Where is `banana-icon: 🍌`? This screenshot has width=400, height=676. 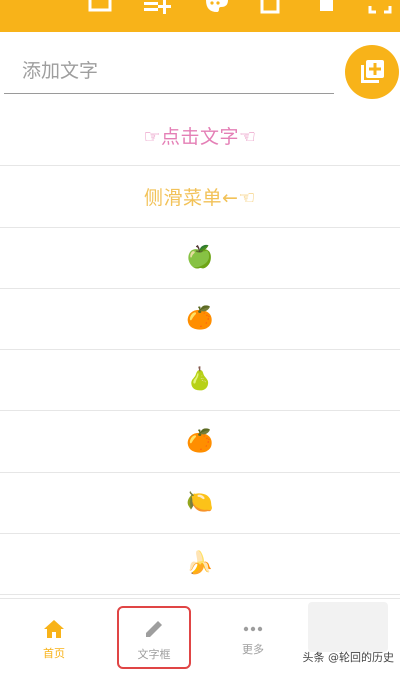 banana-icon: 🍌 is located at coordinates (199, 564).